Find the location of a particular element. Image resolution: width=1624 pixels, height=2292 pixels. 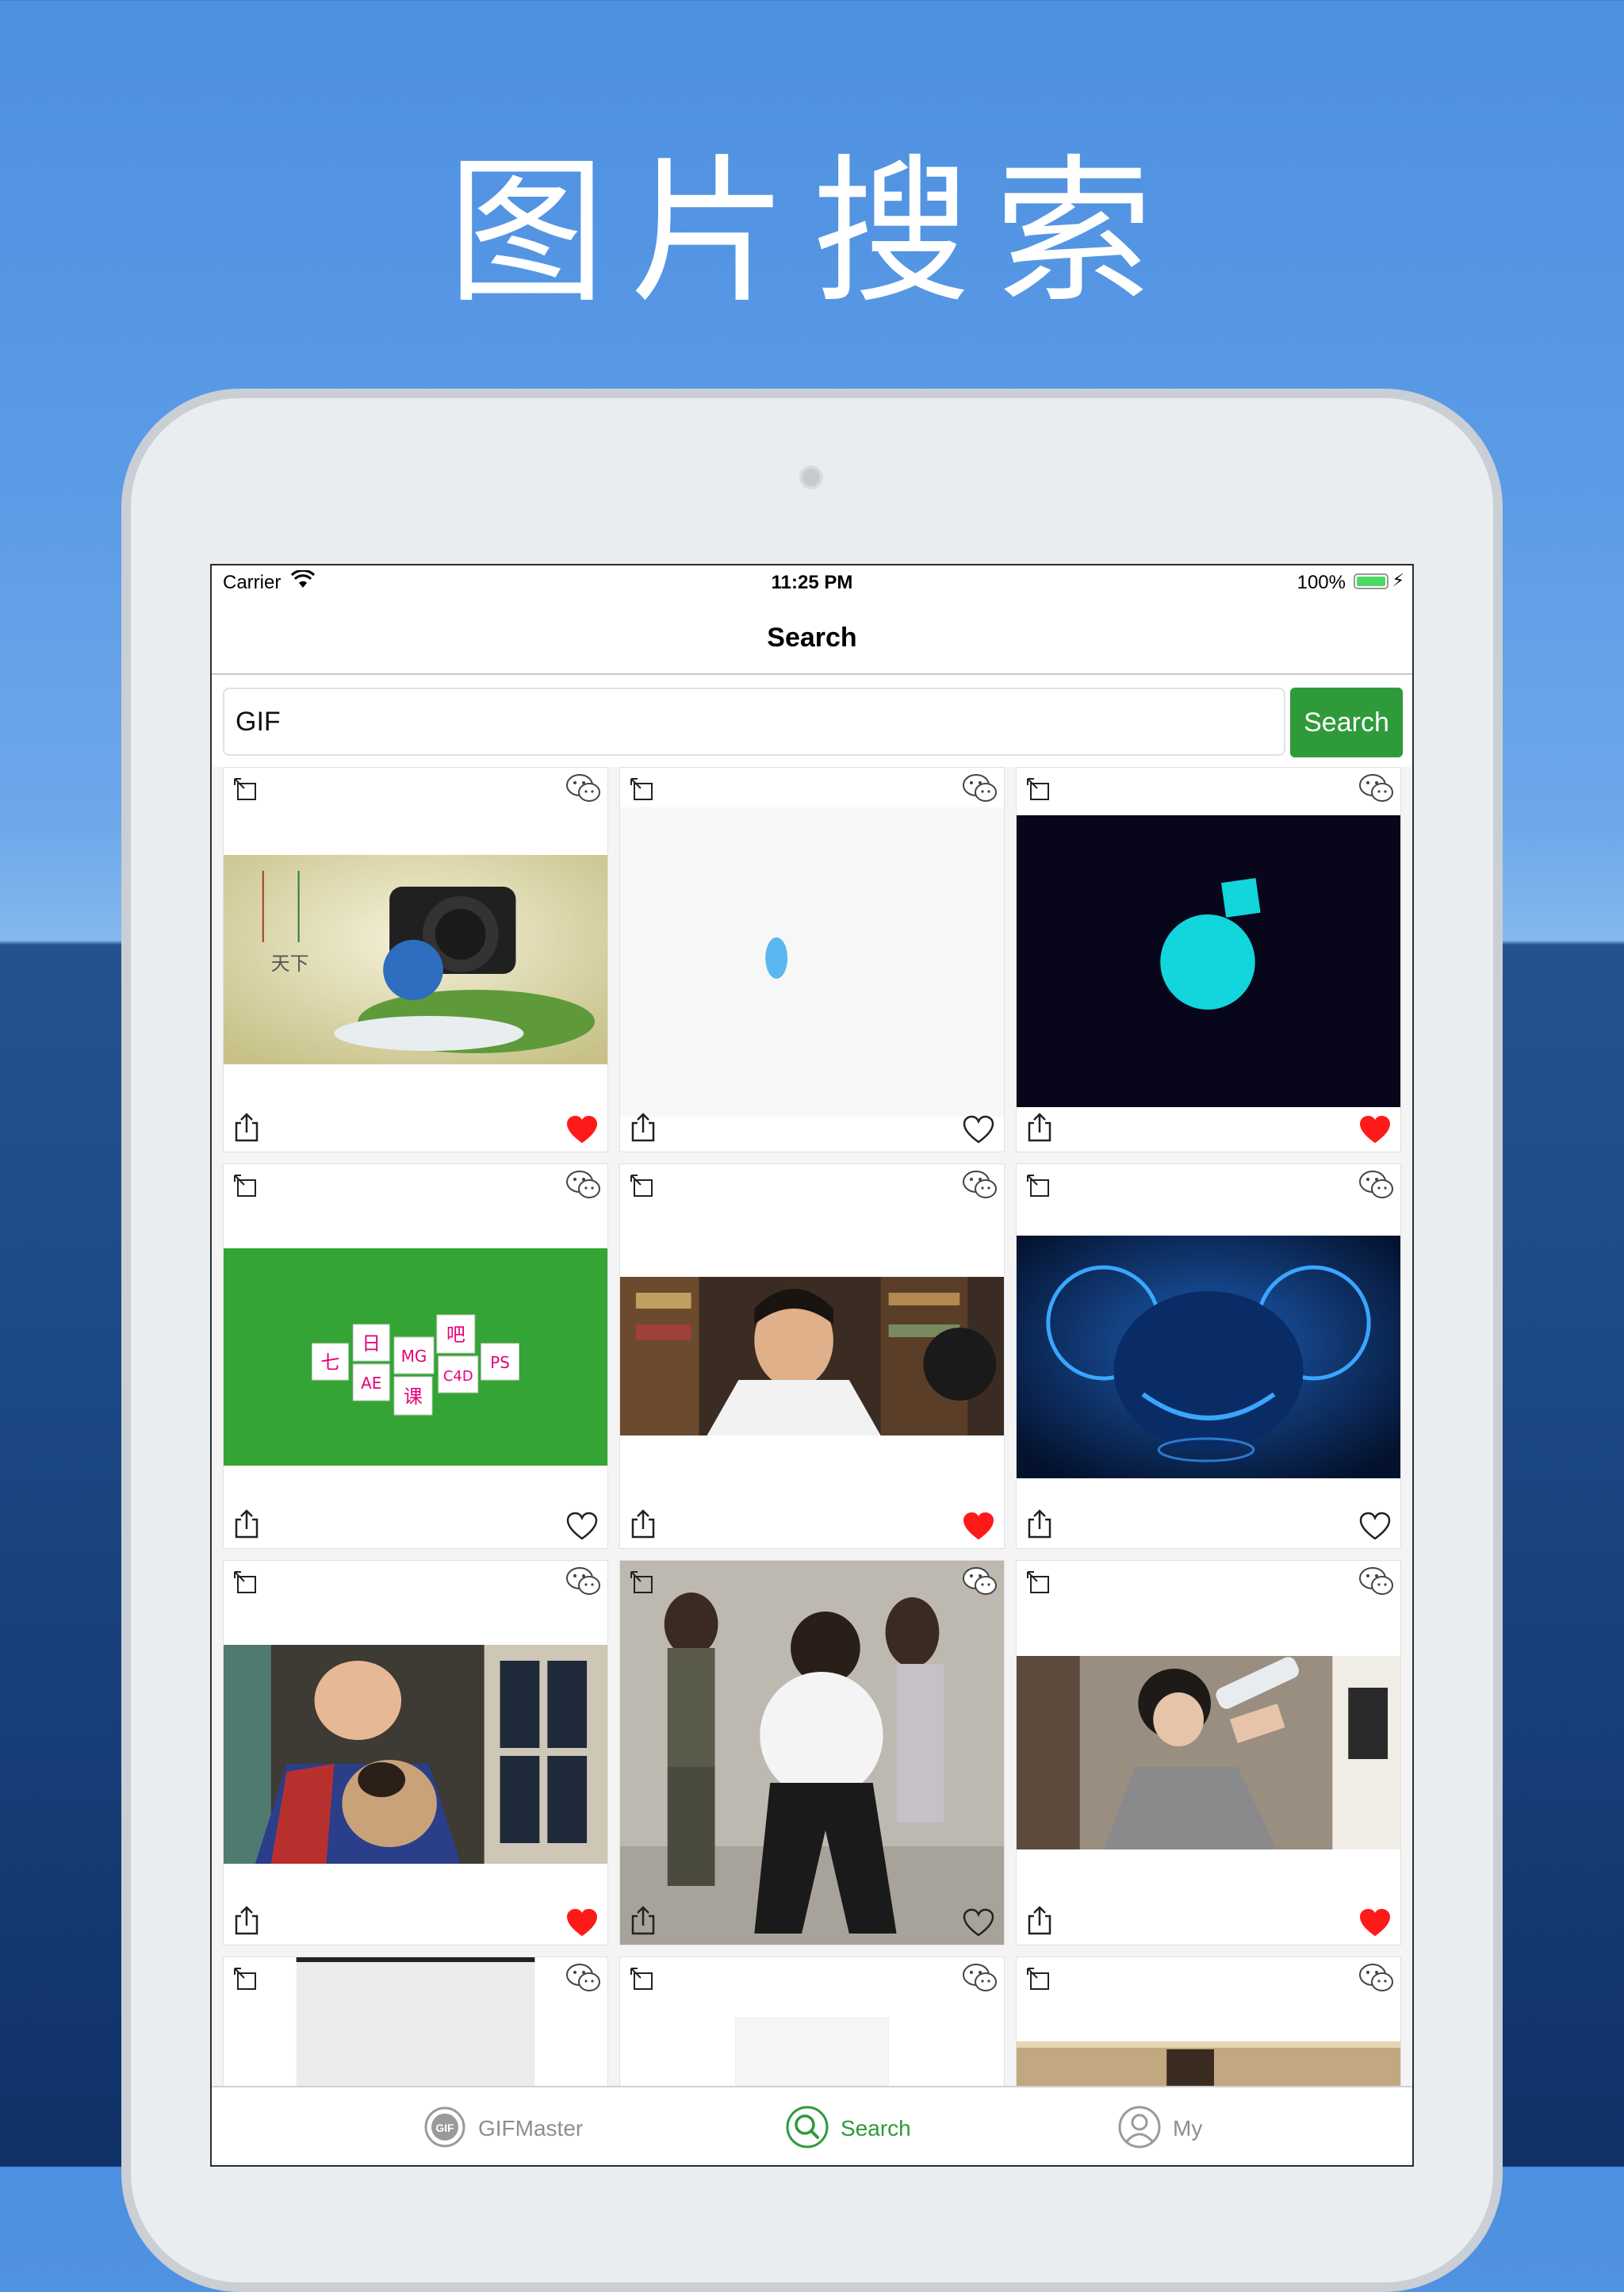

gif-thumbnail: 天下 is located at coordinates (415, 959).